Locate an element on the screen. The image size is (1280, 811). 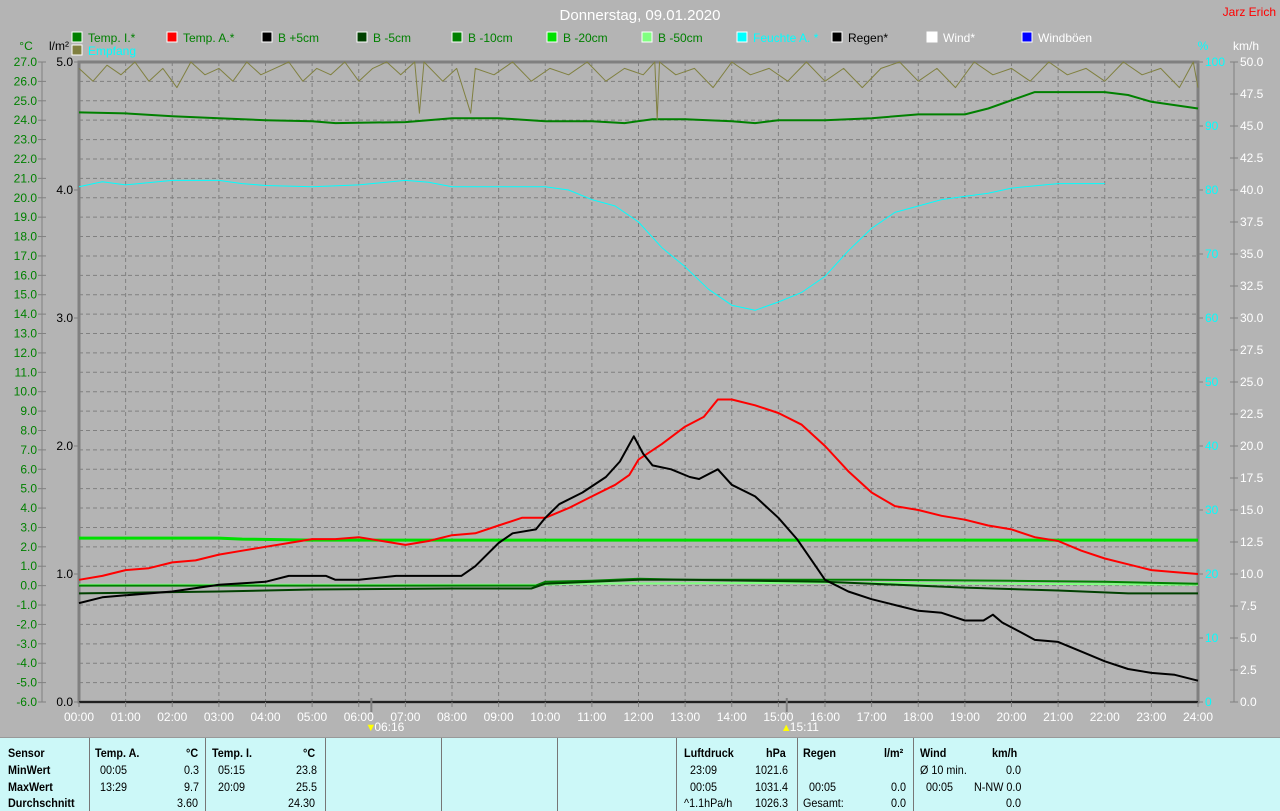
legend-item: B -5cm is located at coordinates (392, 38).